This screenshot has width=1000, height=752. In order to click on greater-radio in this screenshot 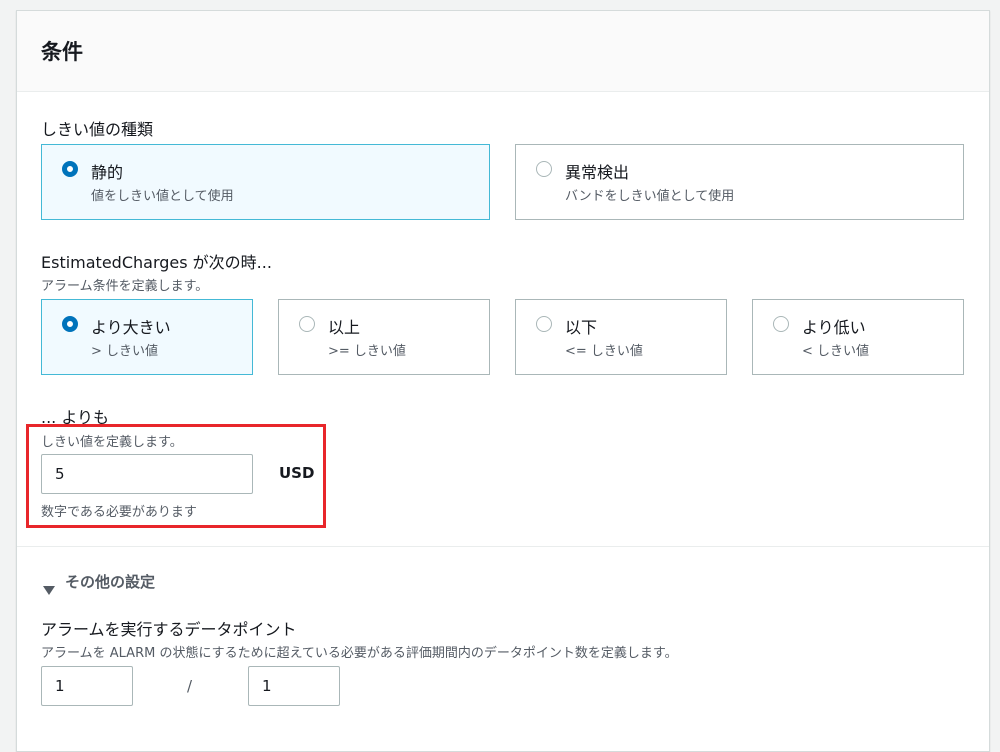, I will do `click(70, 324)`.